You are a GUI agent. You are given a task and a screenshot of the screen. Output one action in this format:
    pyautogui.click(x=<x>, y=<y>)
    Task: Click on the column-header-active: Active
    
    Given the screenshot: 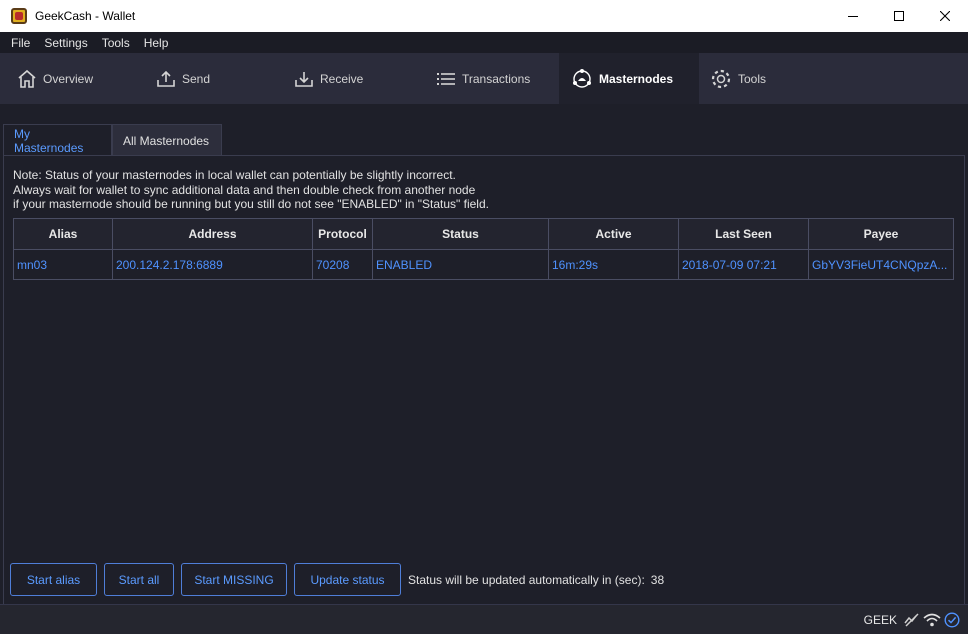 What is the action you would take?
    pyautogui.click(x=613, y=234)
    